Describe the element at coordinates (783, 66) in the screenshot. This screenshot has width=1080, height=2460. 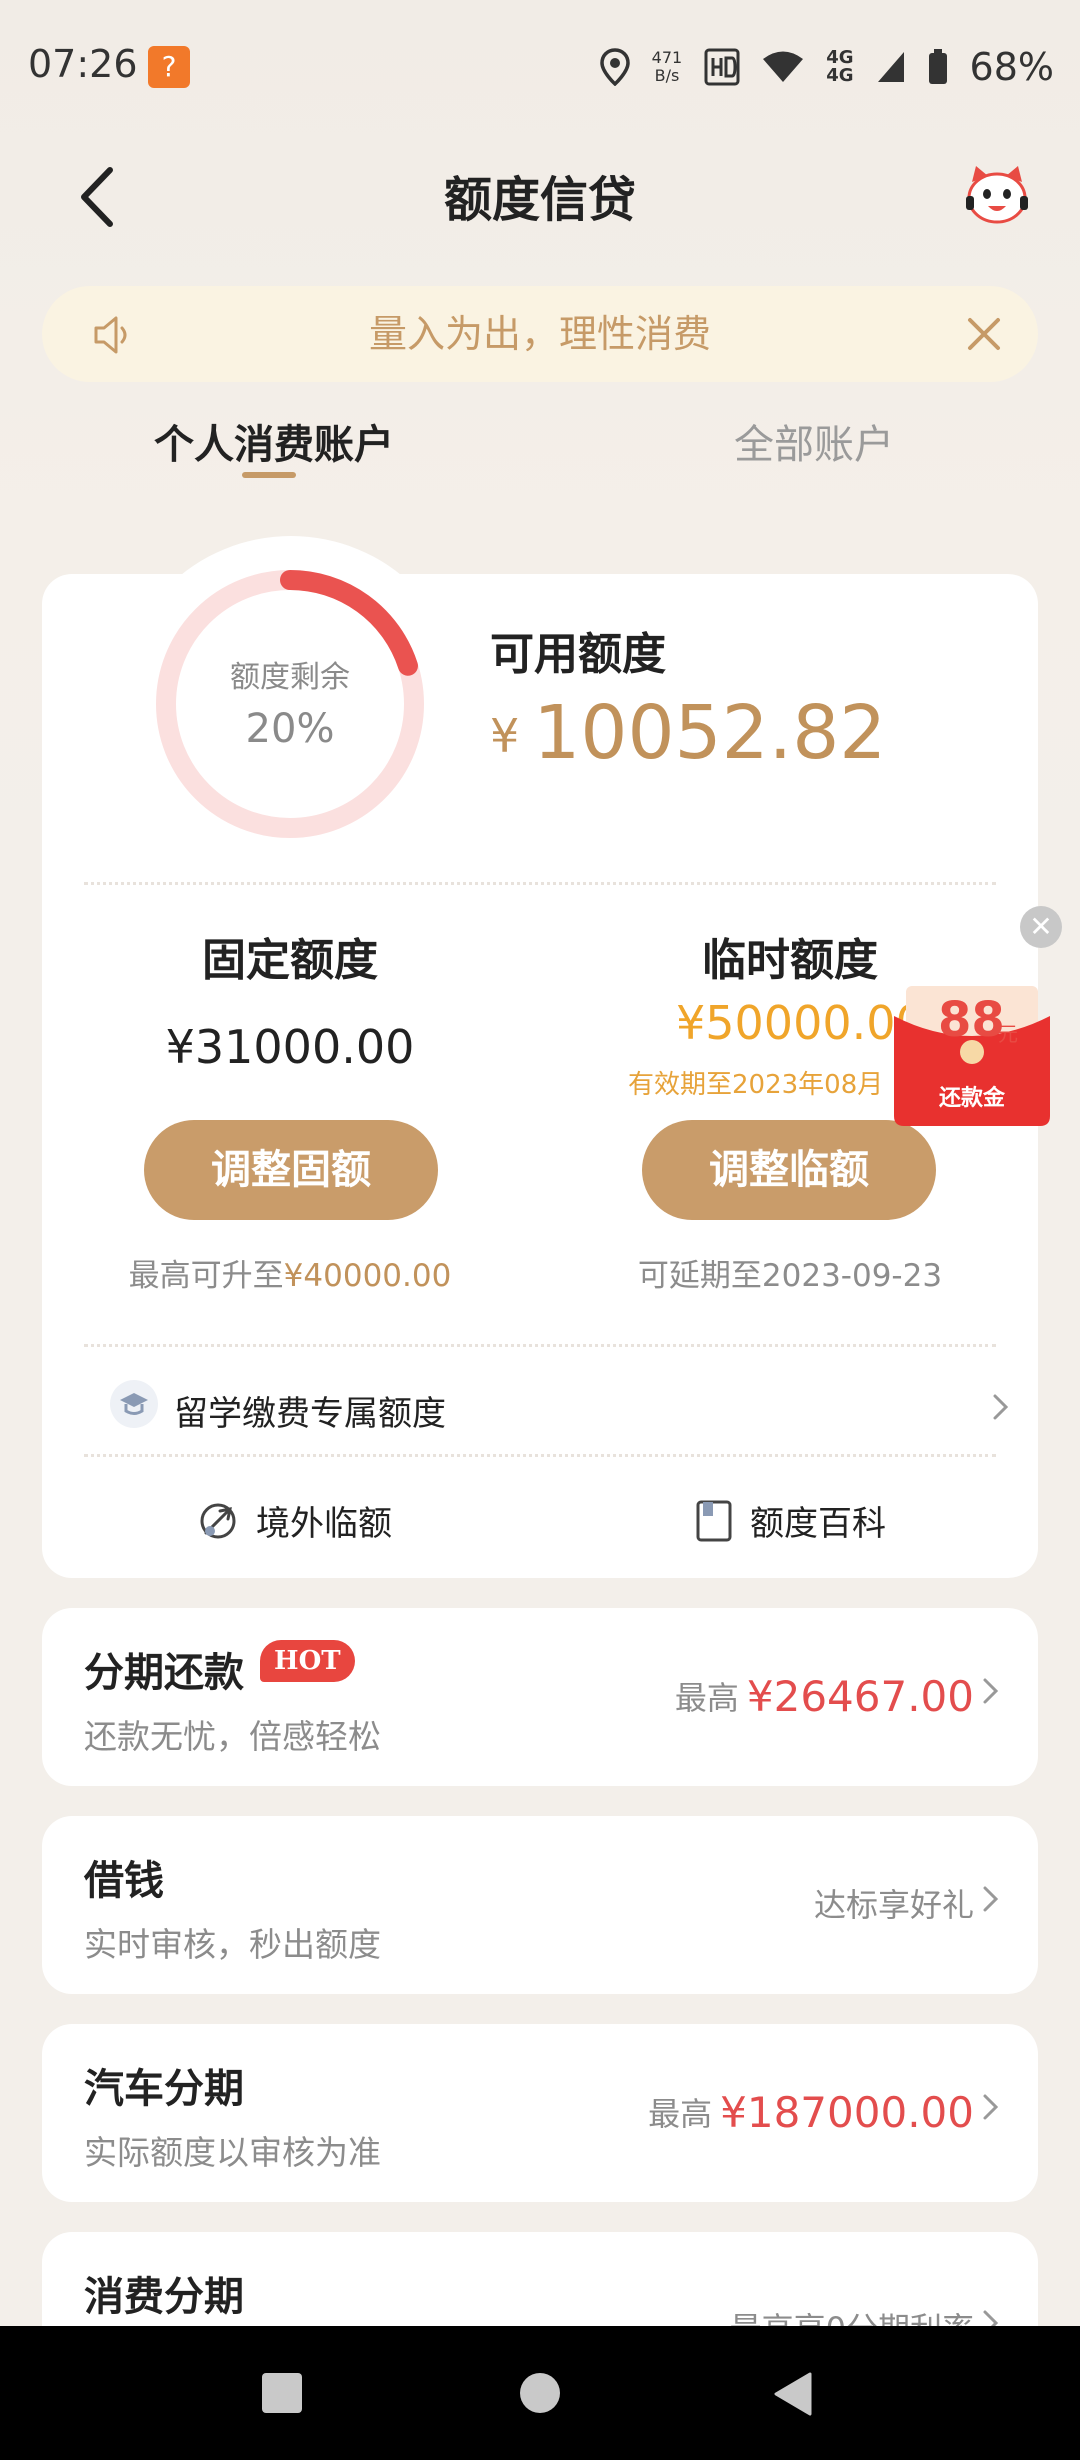
I see `wifi-icon` at that location.